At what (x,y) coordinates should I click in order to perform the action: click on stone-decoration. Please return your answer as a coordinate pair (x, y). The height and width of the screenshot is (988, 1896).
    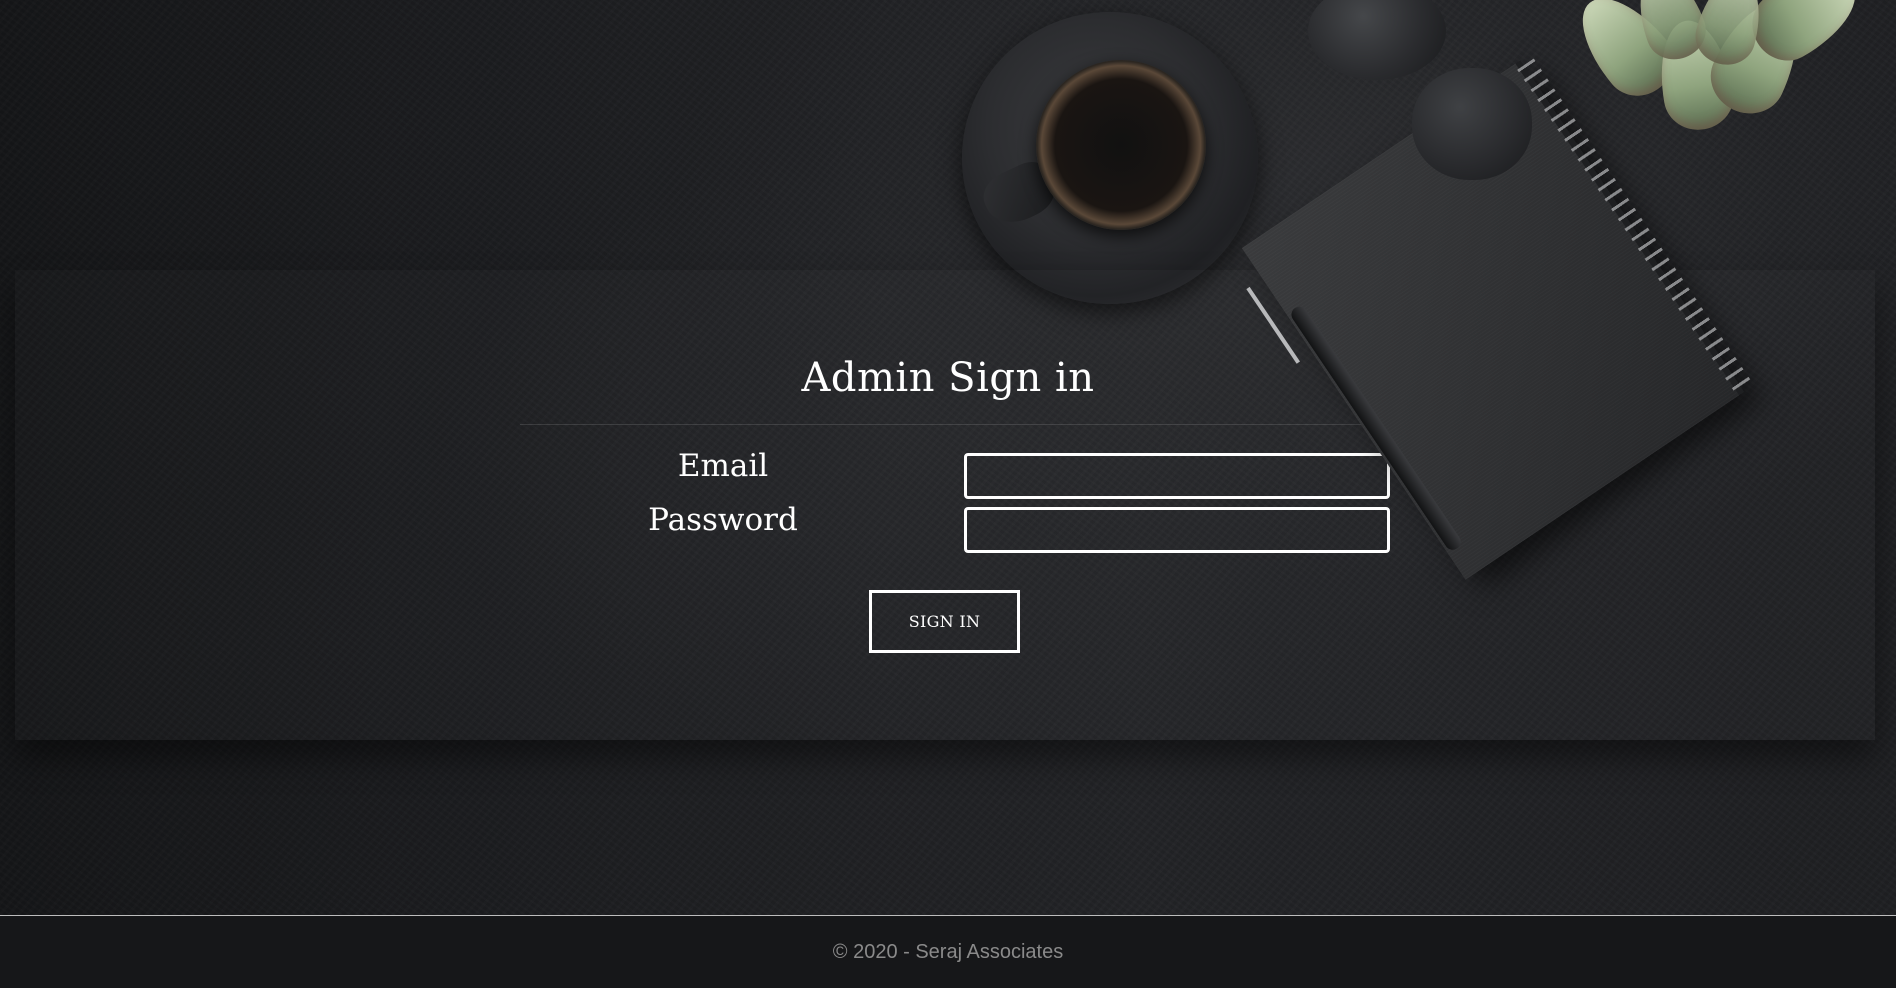
    Looking at the image, I should click on (1472, 124).